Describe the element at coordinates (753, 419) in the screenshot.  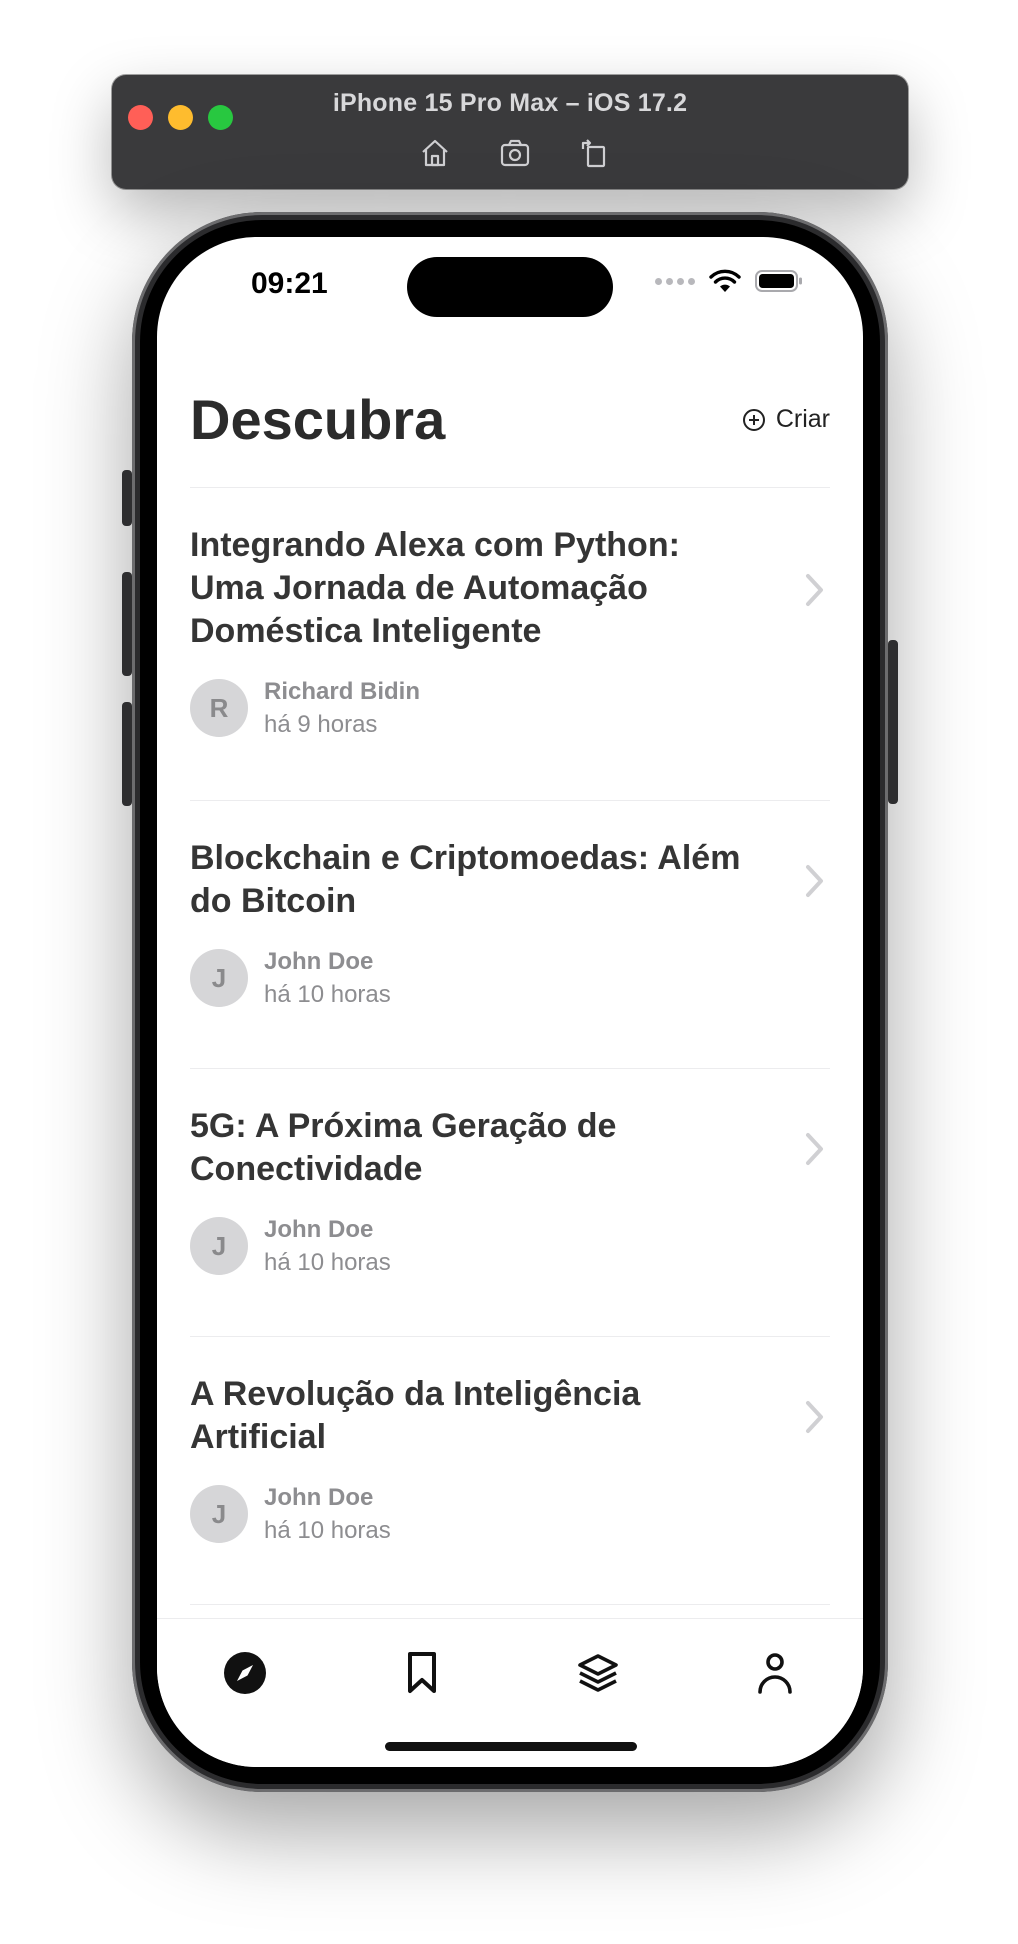
I see `plus-circle-icon` at that location.